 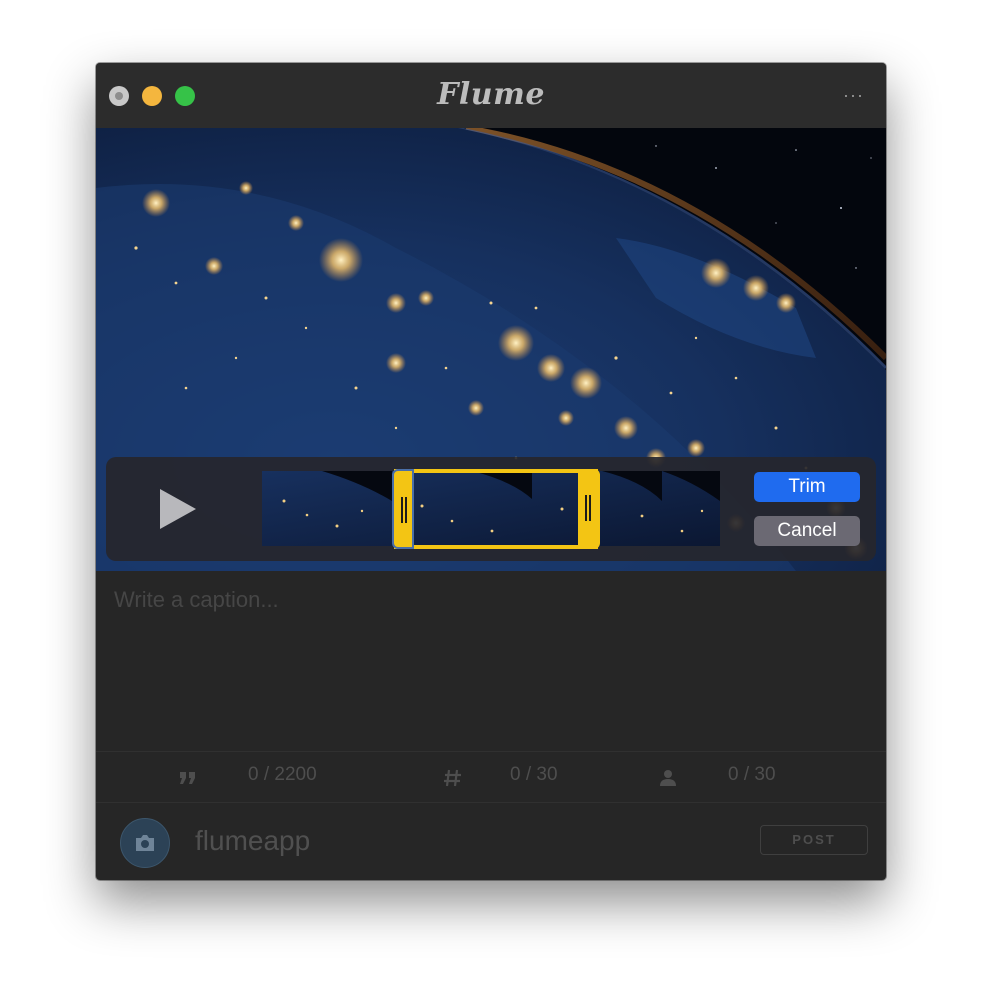 I want to click on username: flumeapp, so click(x=253, y=840).